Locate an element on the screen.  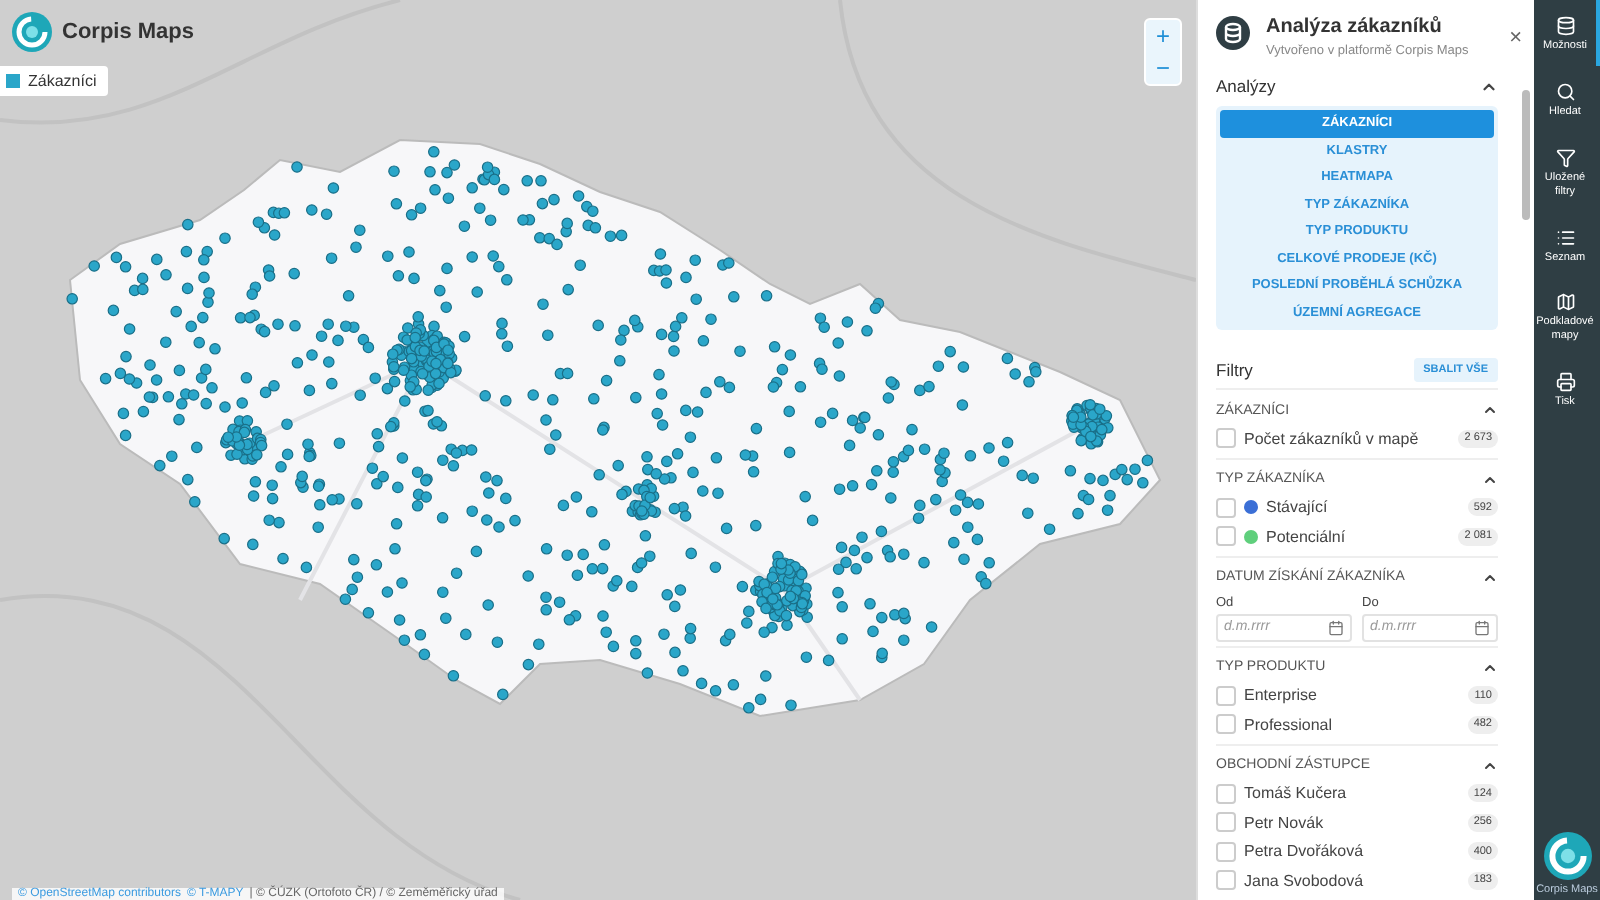
filter-label: Stávající is located at coordinates (1298, 507).